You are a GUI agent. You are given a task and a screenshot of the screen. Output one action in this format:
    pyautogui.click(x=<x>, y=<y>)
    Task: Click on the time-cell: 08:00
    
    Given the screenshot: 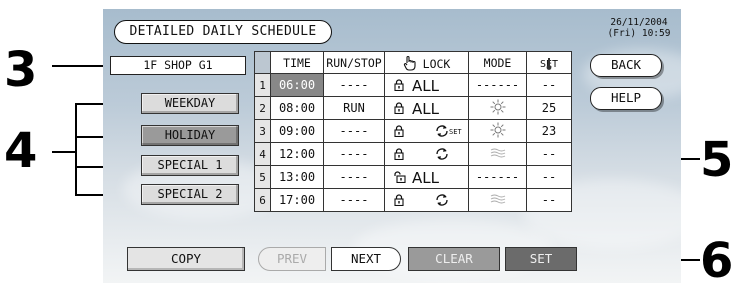 What is the action you would take?
    pyautogui.click(x=297, y=108)
    